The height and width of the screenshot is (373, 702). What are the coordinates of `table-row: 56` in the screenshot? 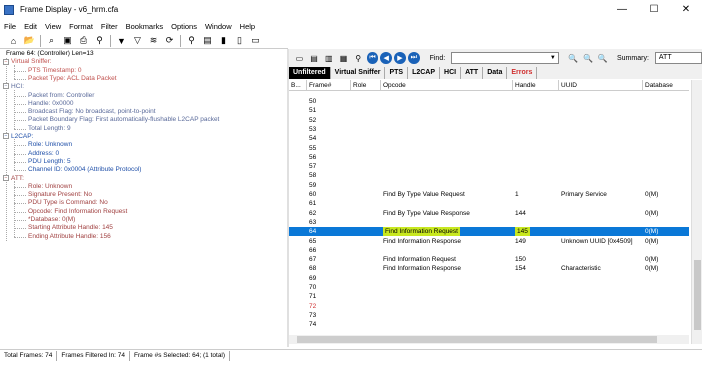 It's located at (489, 157).